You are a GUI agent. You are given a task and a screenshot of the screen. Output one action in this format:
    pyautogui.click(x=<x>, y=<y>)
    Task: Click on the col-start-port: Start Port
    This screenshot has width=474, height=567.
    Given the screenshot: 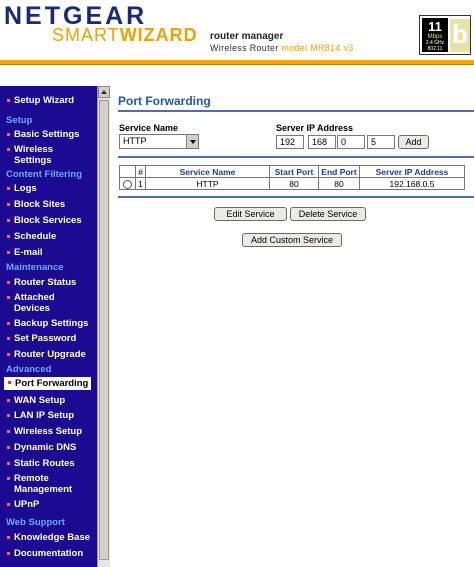 What is the action you would take?
    pyautogui.click(x=294, y=171)
    